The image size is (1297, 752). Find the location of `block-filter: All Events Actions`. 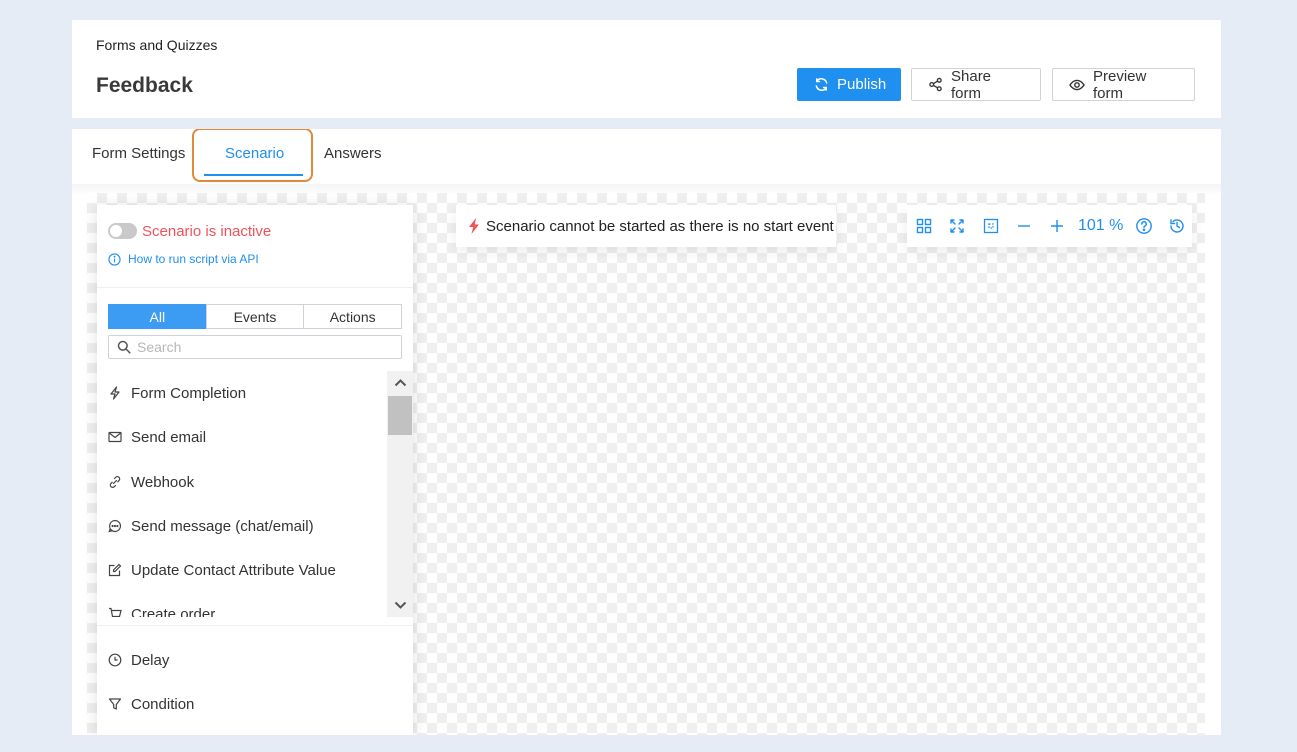

block-filter: All Events Actions is located at coordinates (255, 316).